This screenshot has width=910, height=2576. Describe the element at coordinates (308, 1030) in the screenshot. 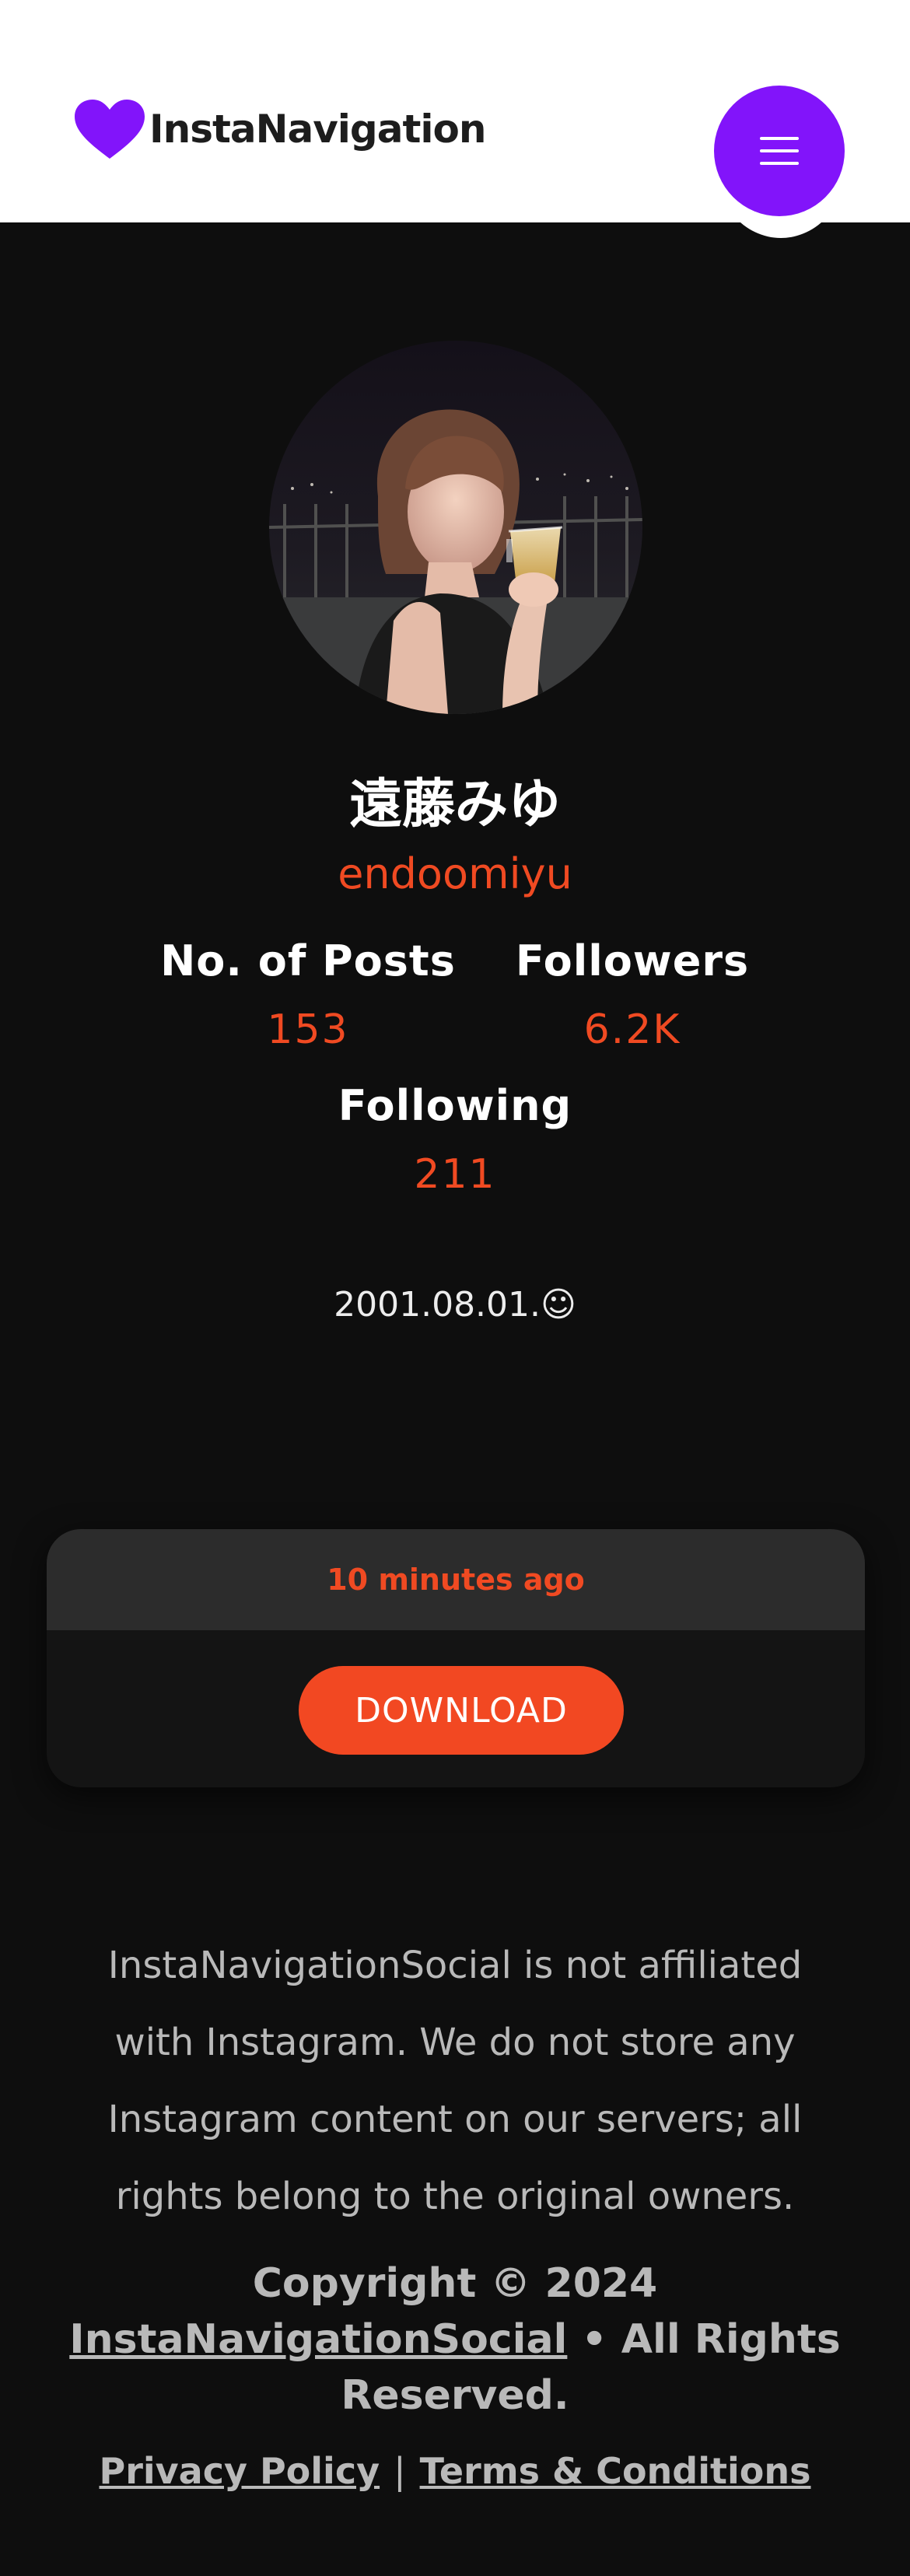

I see `posts-count: 153` at that location.